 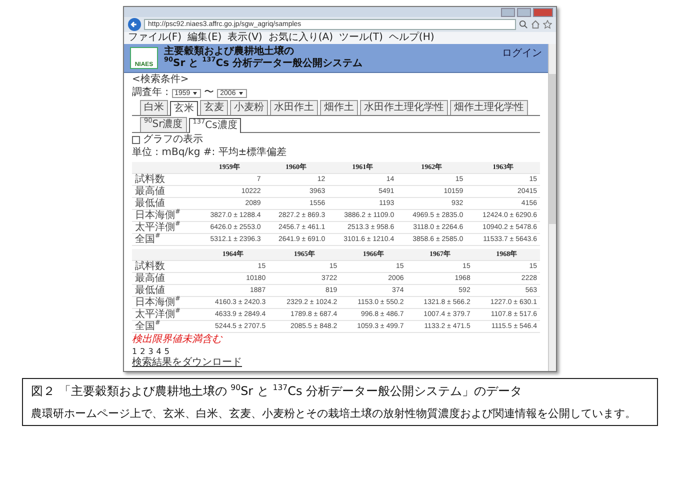 What do you see at coordinates (535, 24) in the screenshot?
I see `home-icon` at bounding box center [535, 24].